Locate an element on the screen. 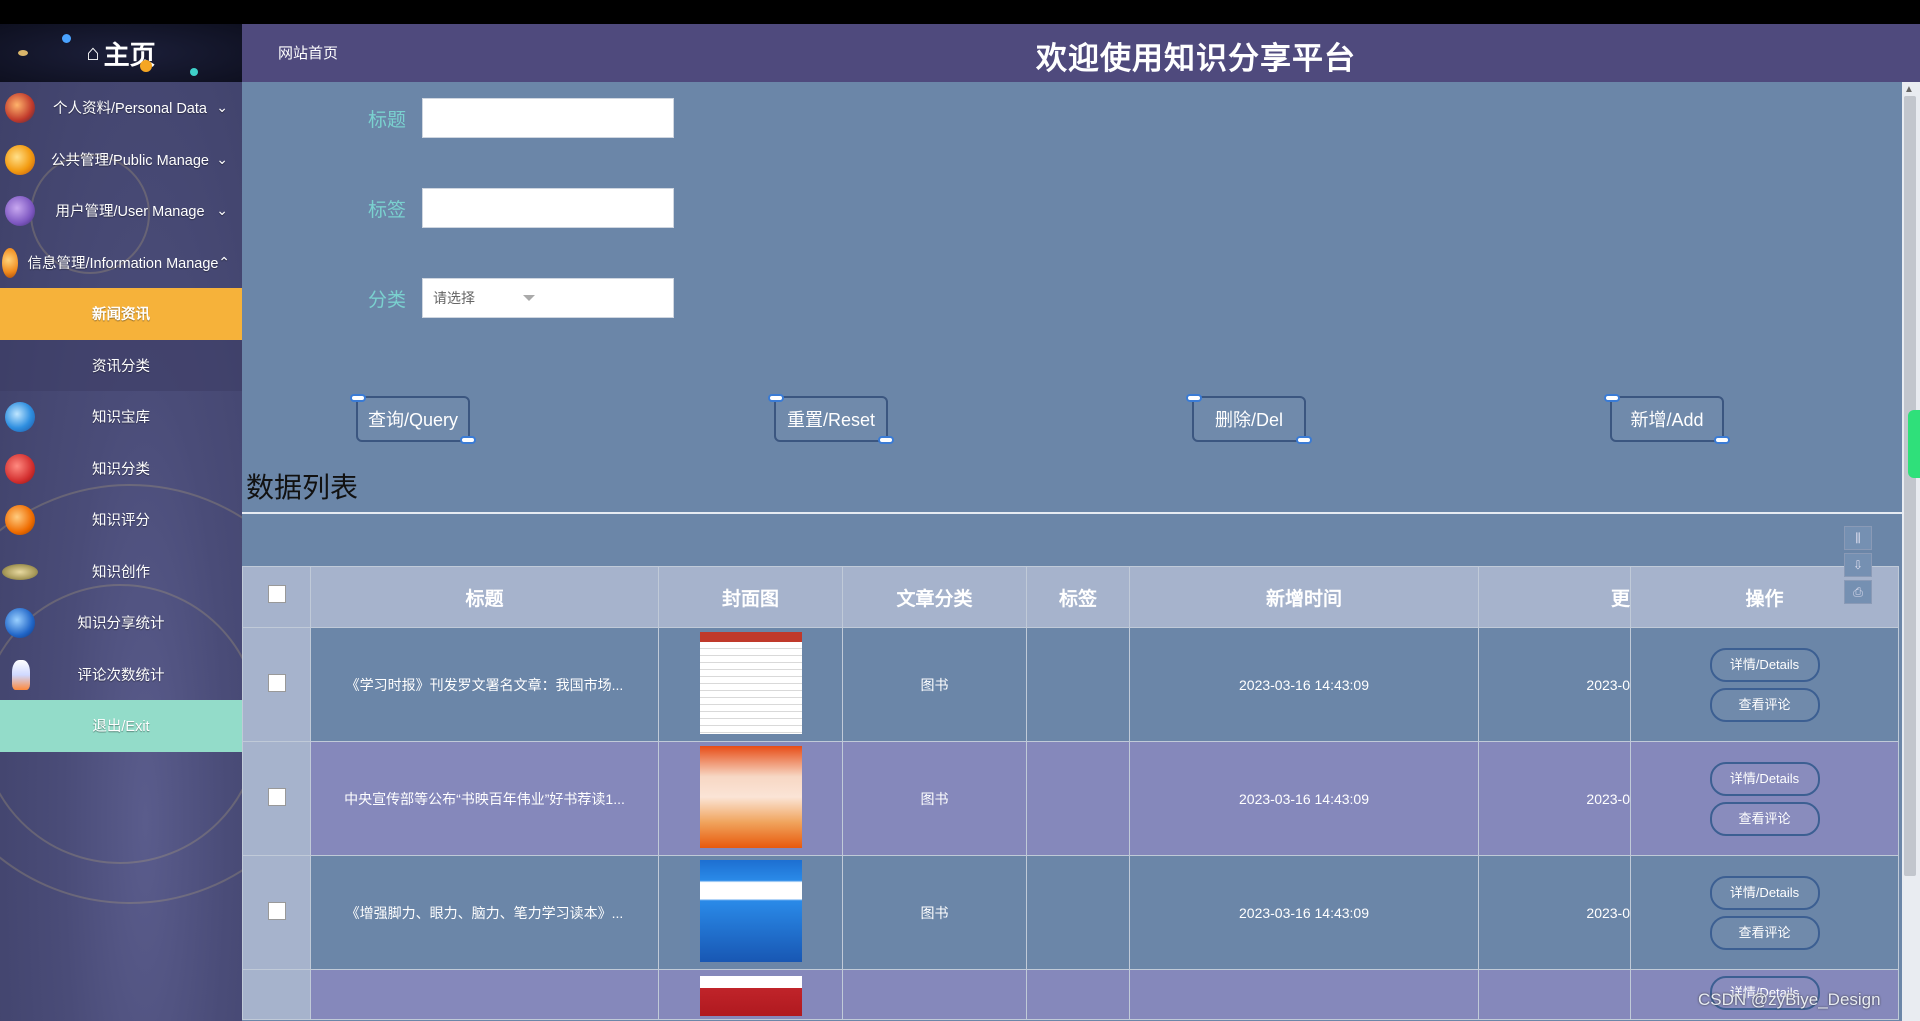  column-header-title: 标题 is located at coordinates (484, 597).